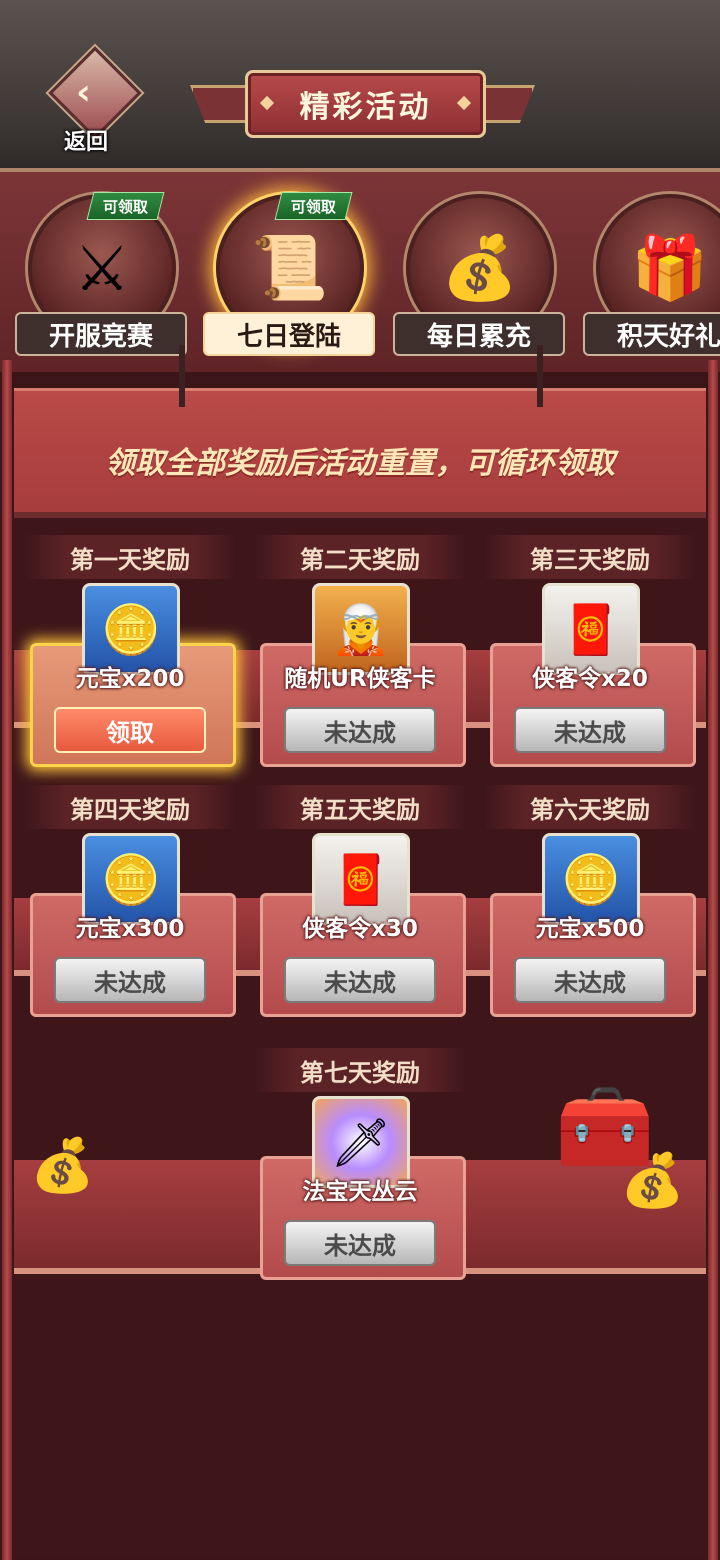 Image resolution: width=720 pixels, height=1560 pixels. What do you see at coordinates (360, 901) in the screenshot?
I see `day-5-reward: 第五天奖励 🧧 侠客令x30 未达成` at bounding box center [360, 901].